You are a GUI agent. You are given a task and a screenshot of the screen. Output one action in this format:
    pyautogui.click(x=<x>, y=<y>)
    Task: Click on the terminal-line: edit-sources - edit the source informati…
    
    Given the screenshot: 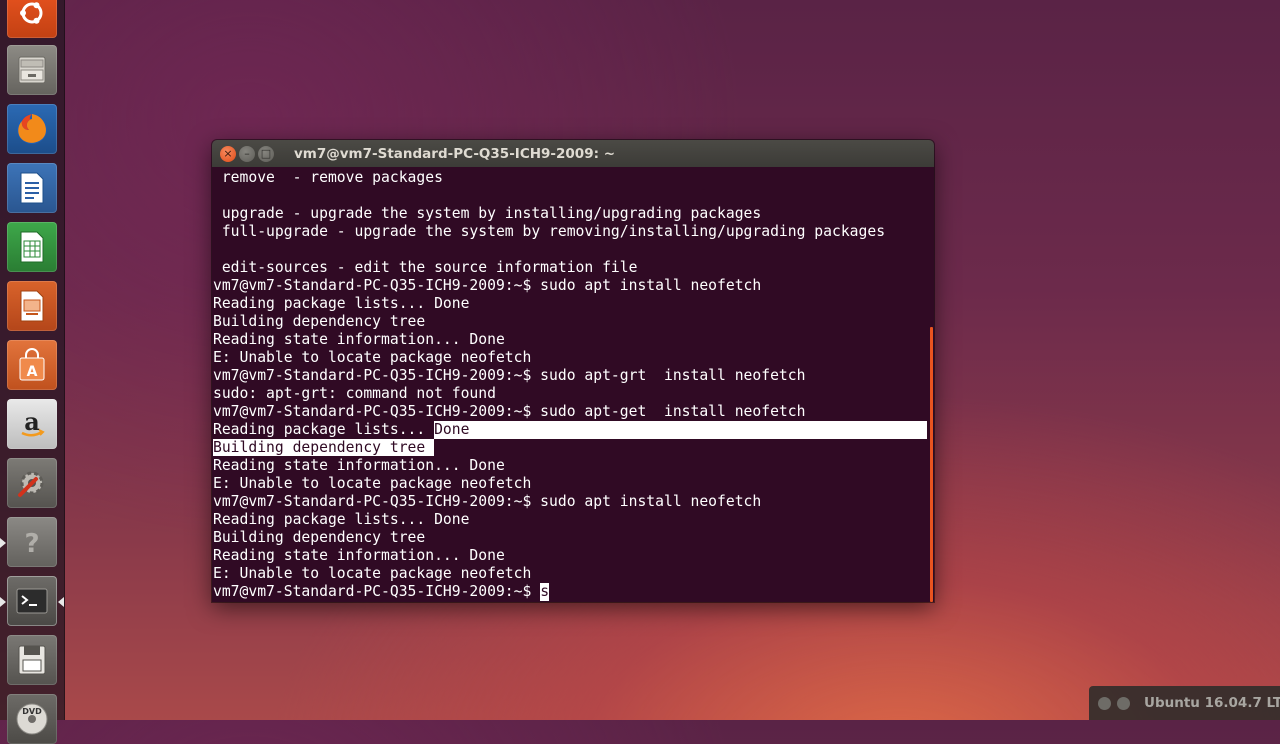 What is the action you would take?
    pyautogui.click(x=425, y=267)
    